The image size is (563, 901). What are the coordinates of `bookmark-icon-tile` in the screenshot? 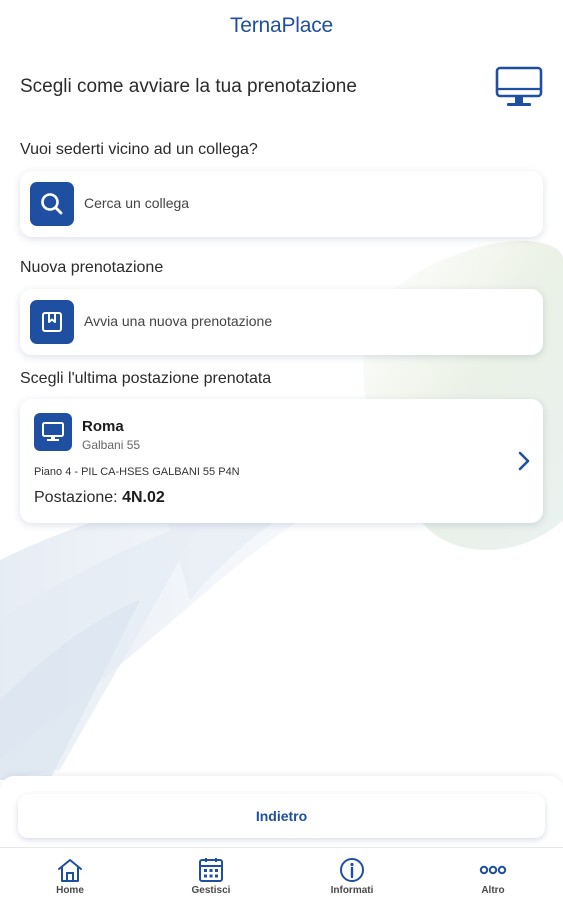 It's located at (52, 322).